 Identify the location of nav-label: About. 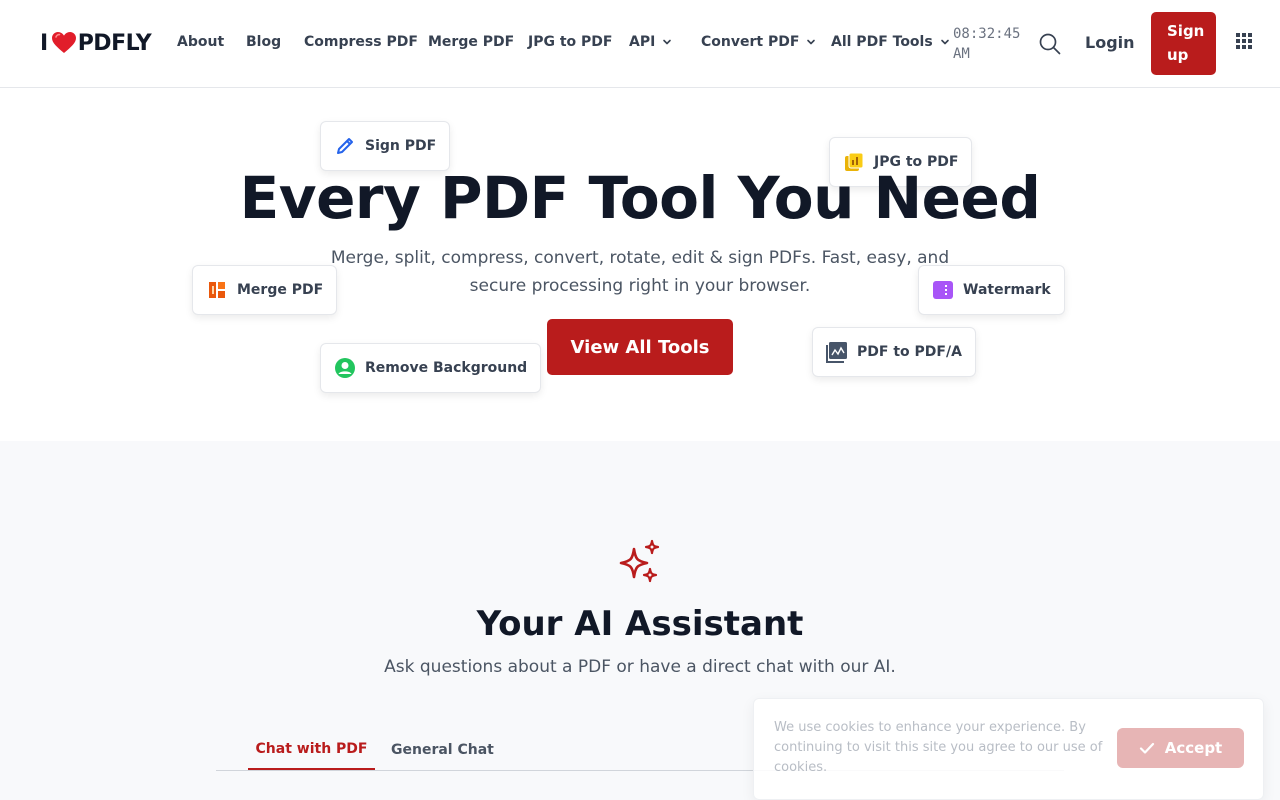
(201, 42).